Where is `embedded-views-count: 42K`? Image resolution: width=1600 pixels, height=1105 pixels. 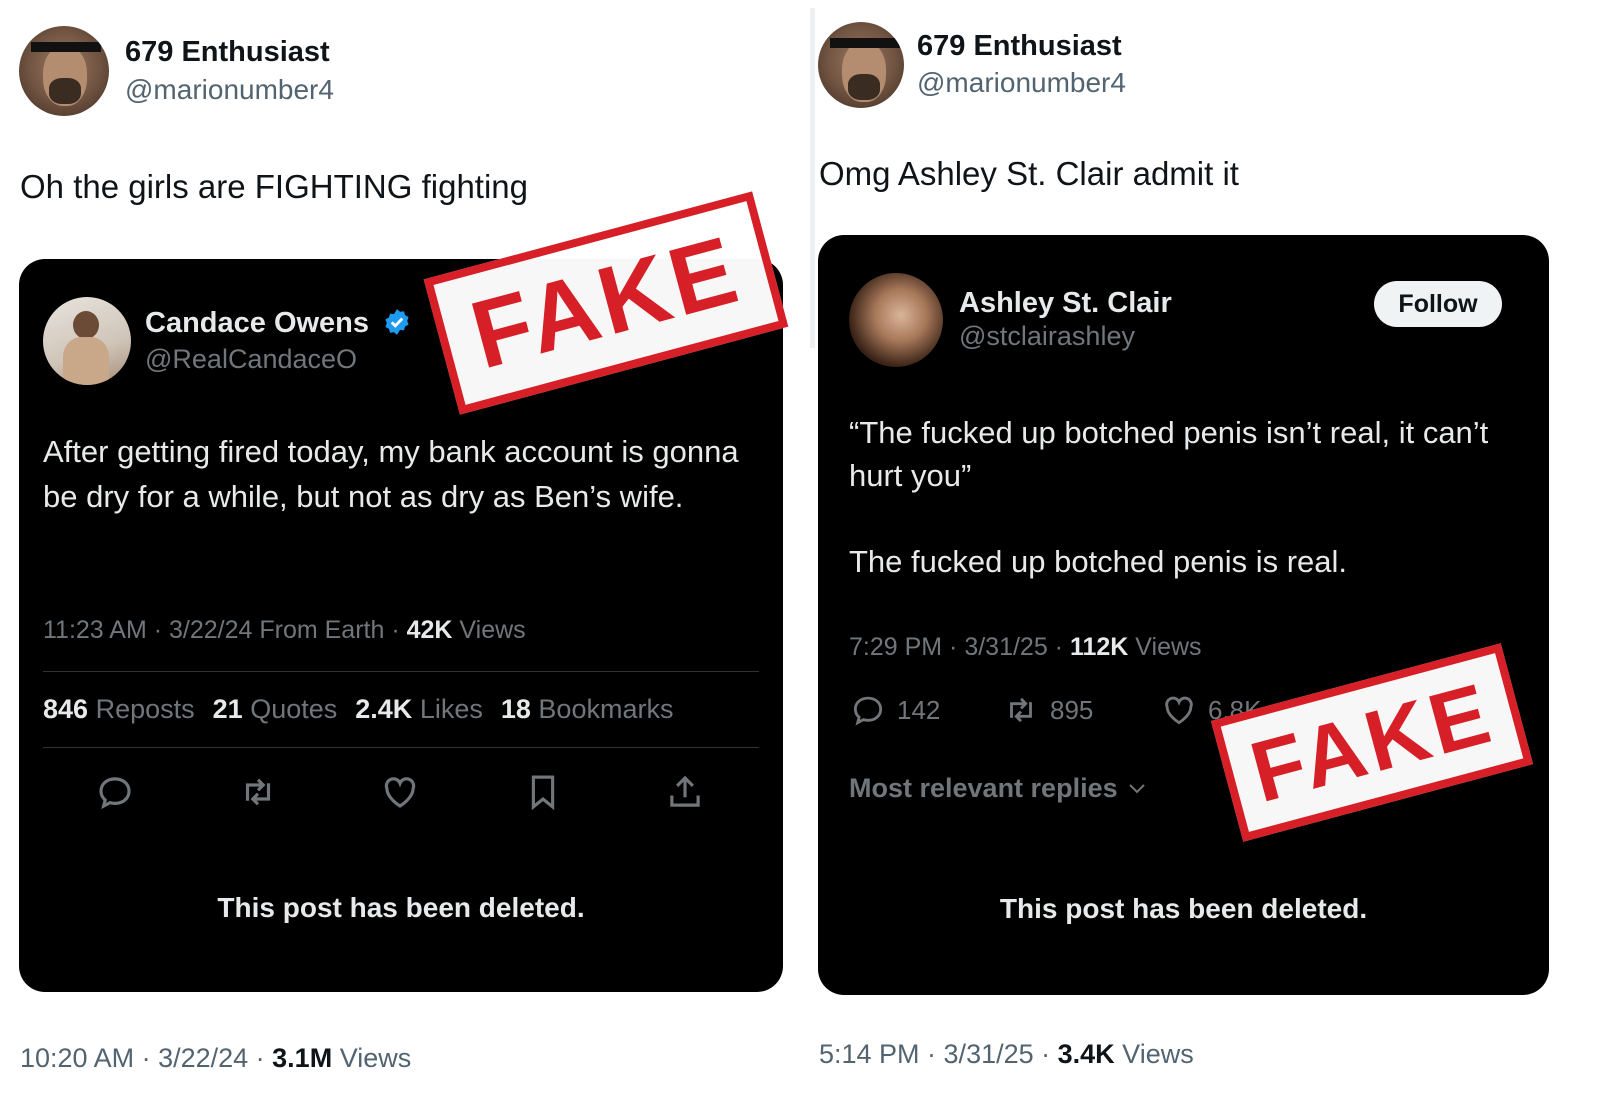 embedded-views-count: 42K is located at coordinates (429, 630).